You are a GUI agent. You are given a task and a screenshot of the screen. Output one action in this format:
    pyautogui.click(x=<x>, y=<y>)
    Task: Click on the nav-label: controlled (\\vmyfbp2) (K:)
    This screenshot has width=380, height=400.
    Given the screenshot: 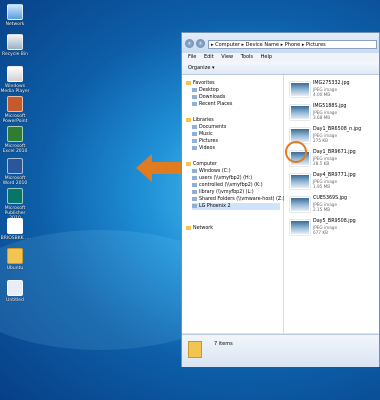 What is the action you would take?
    pyautogui.click(x=231, y=185)
    